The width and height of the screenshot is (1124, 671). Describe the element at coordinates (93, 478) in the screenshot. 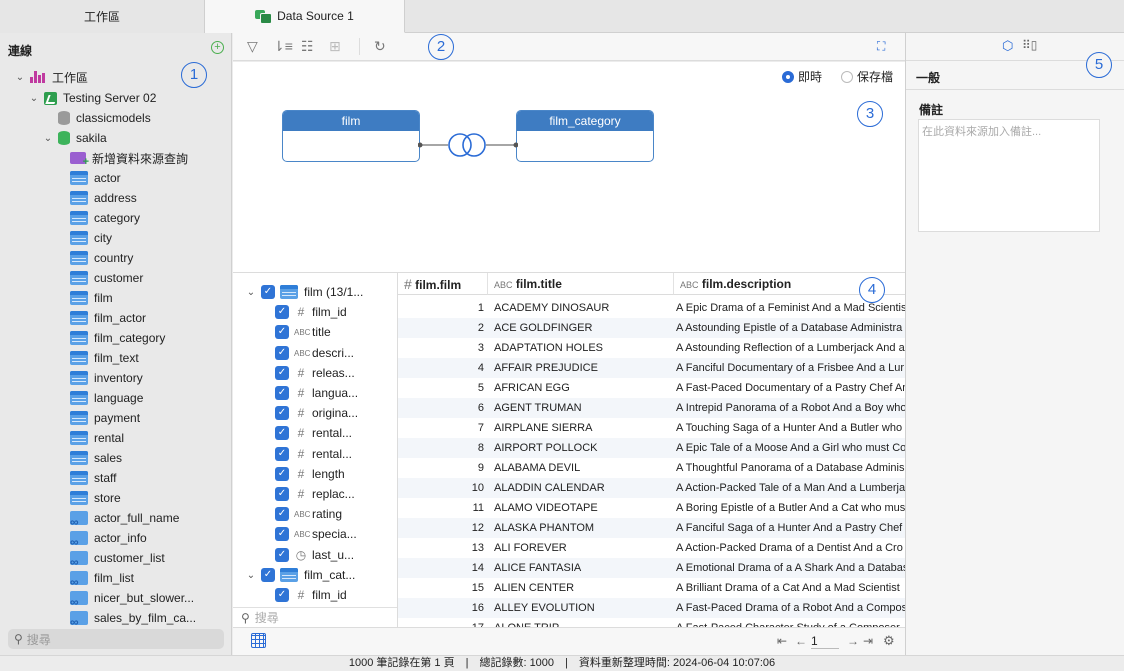

I see `sidebar-item-table: staff` at that location.